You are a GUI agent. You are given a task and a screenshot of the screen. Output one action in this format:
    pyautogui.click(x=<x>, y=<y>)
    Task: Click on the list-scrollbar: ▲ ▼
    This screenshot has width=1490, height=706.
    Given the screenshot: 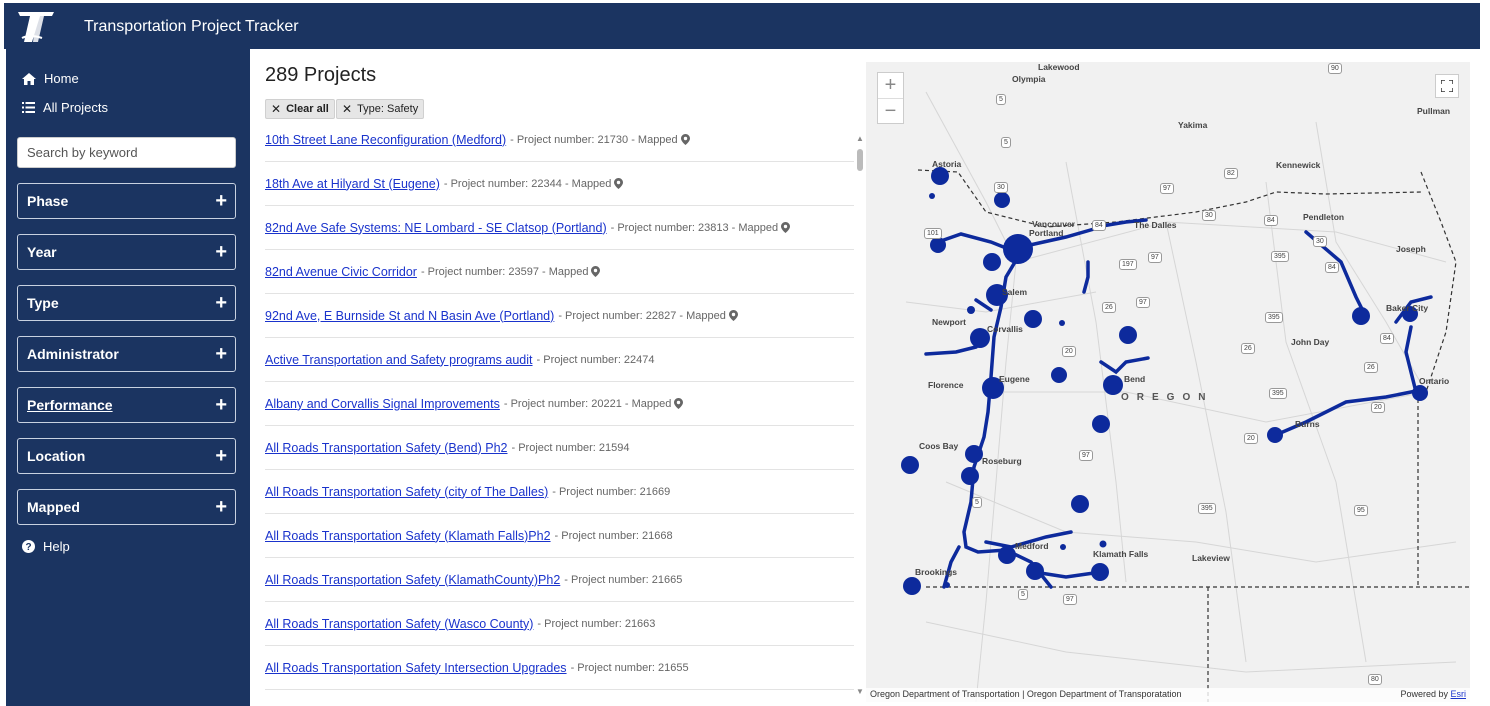 What is the action you would take?
    pyautogui.click(x=860, y=415)
    